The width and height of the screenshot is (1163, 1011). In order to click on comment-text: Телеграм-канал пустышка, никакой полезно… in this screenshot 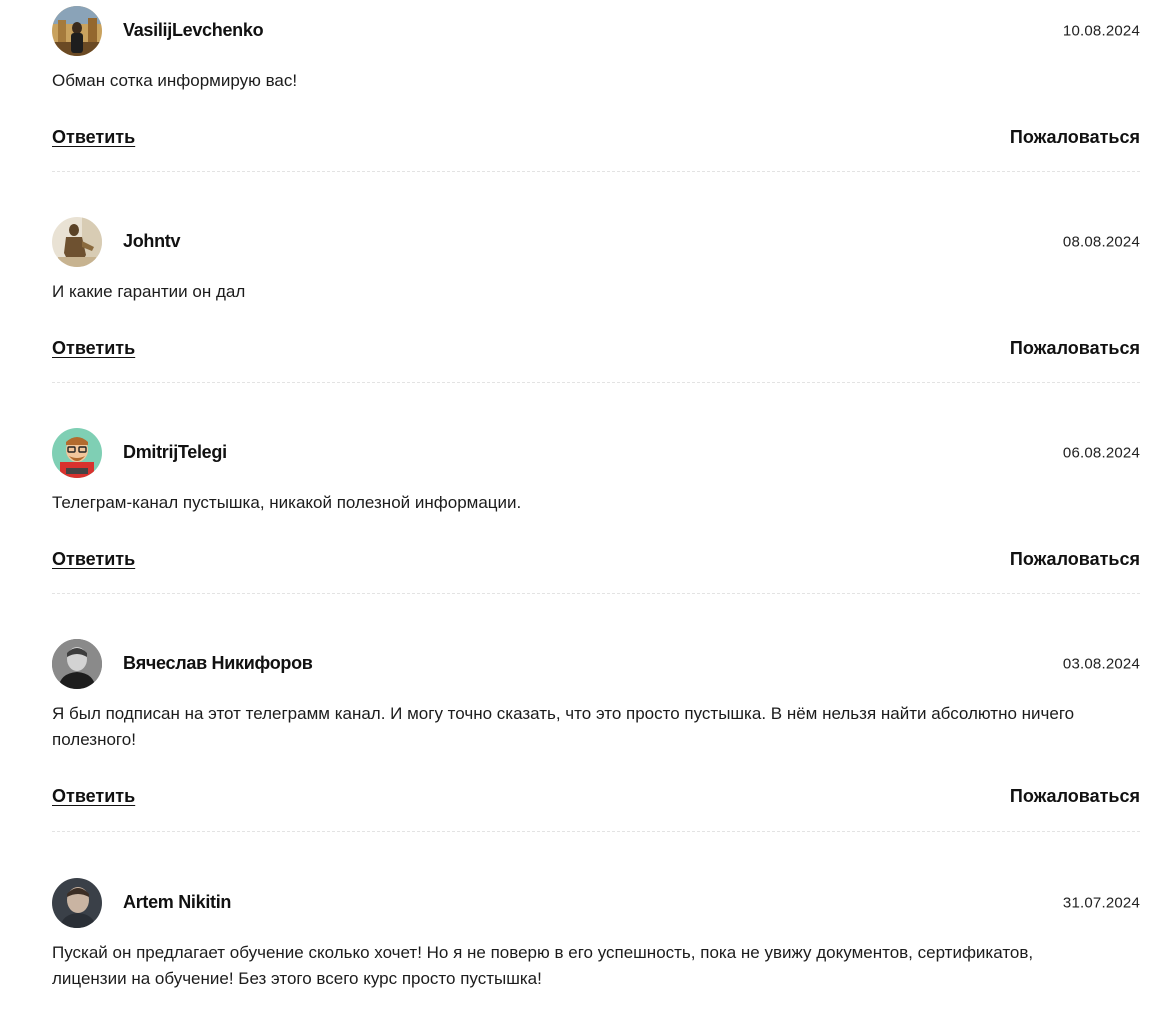, I will do `click(287, 502)`.